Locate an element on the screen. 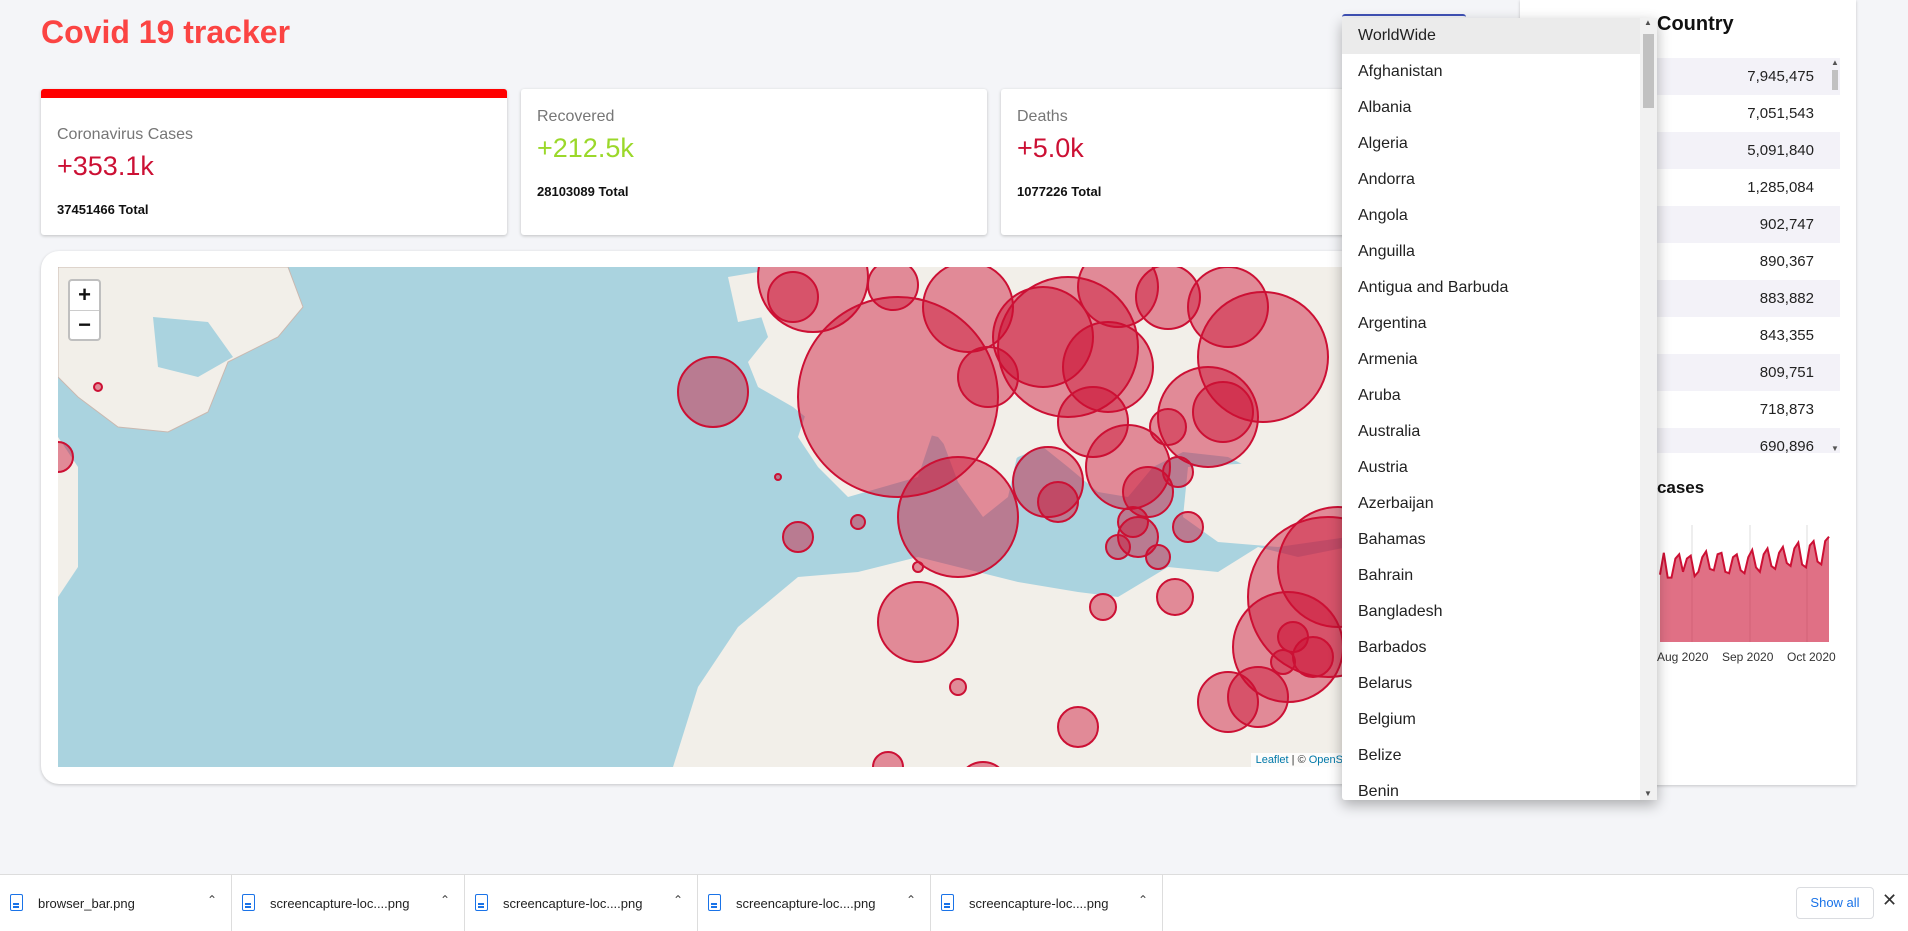 This screenshot has width=1908, height=931. osm-link: OpenS is located at coordinates (1326, 760).